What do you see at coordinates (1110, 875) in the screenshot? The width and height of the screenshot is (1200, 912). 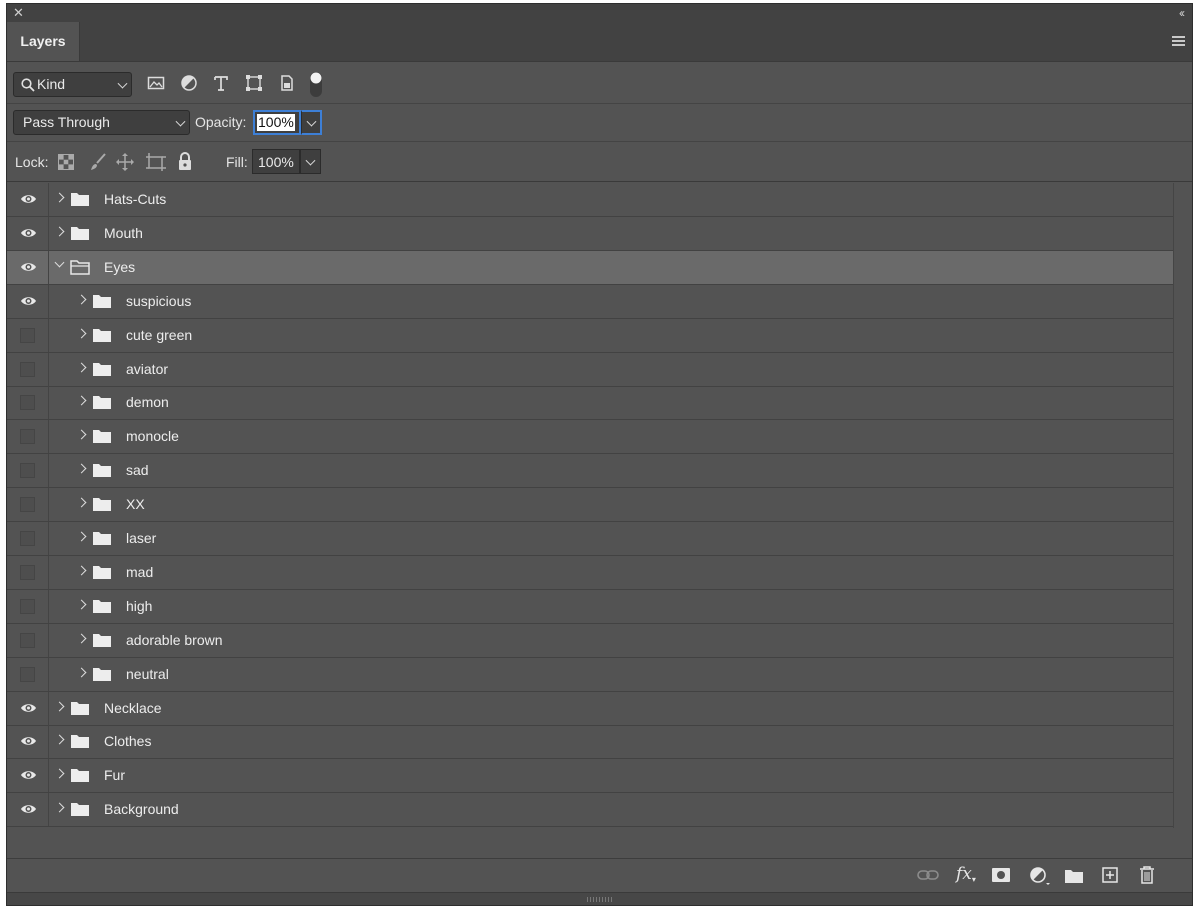 I see `new-layer-icon` at bounding box center [1110, 875].